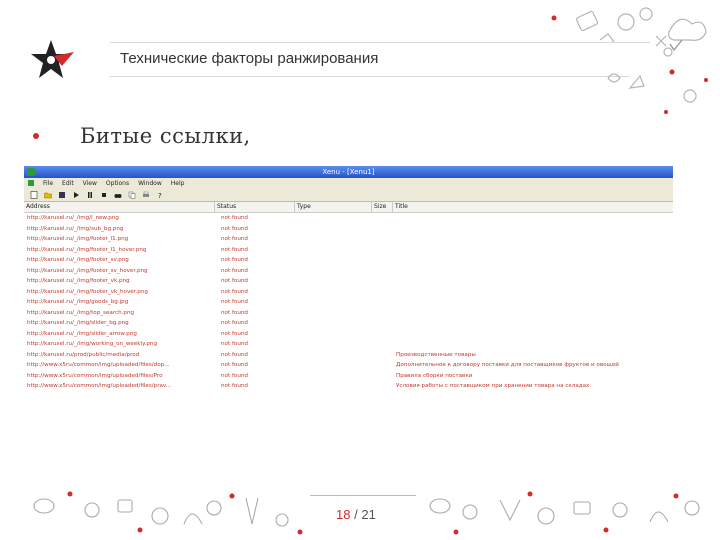 Image resolution: width=720 pixels, height=540 pixels. Describe the element at coordinates (73, 218) in the screenshot. I see `row-address: http://karusel.ru/_/img/l_new.png` at that location.